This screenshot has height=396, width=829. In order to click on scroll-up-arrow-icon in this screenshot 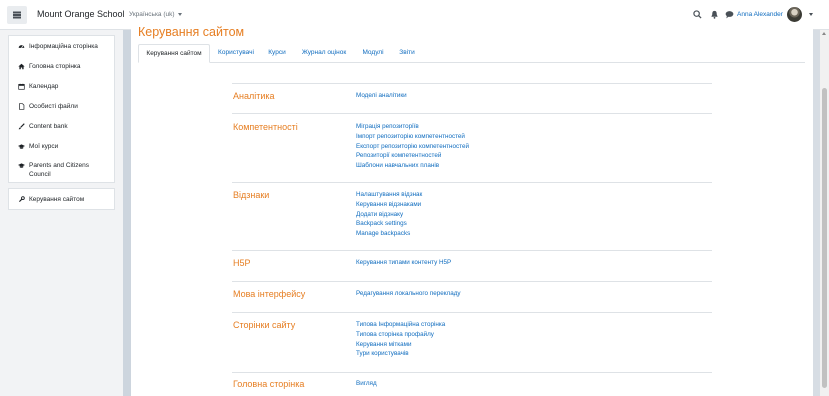, I will do `click(824, 33)`.